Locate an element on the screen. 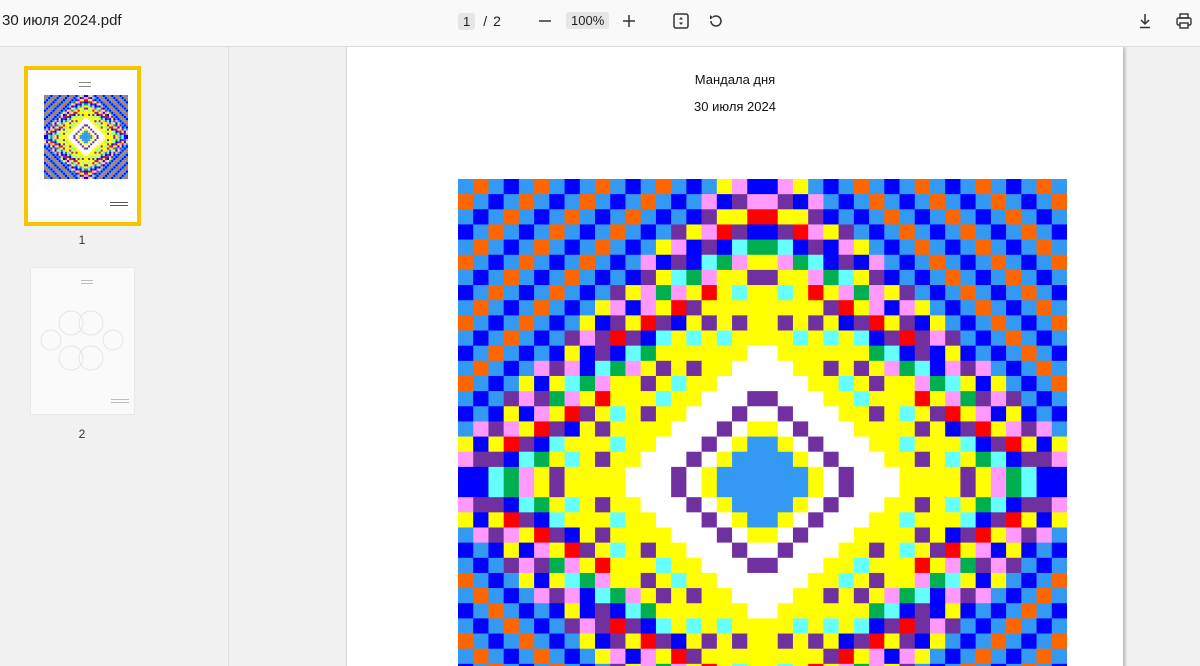 The width and height of the screenshot is (1200, 666). thumbnail-mandala-image is located at coordinates (86, 137).